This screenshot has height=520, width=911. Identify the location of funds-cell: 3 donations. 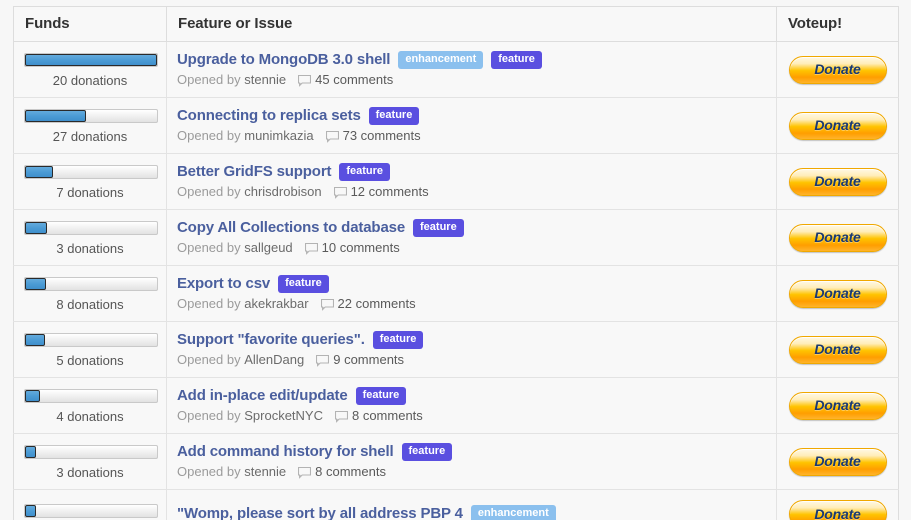
(90, 461).